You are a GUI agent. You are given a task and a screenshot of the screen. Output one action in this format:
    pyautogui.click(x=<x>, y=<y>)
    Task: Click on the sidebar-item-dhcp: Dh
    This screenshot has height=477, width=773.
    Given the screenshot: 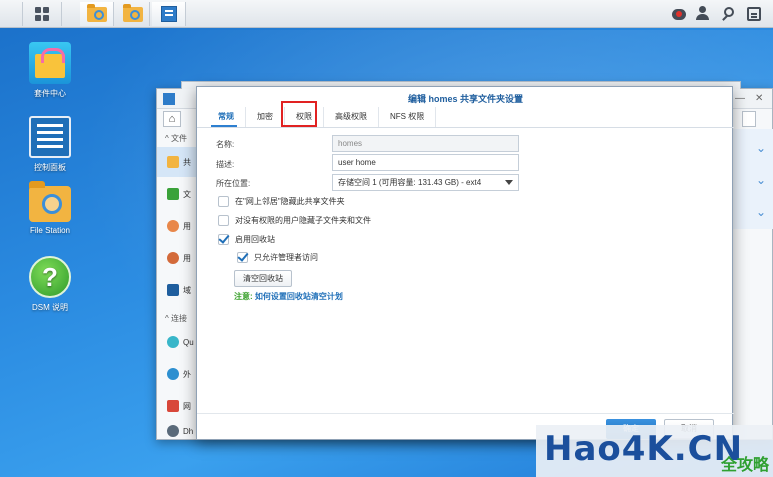 What is the action you would take?
    pyautogui.click(x=177, y=431)
    